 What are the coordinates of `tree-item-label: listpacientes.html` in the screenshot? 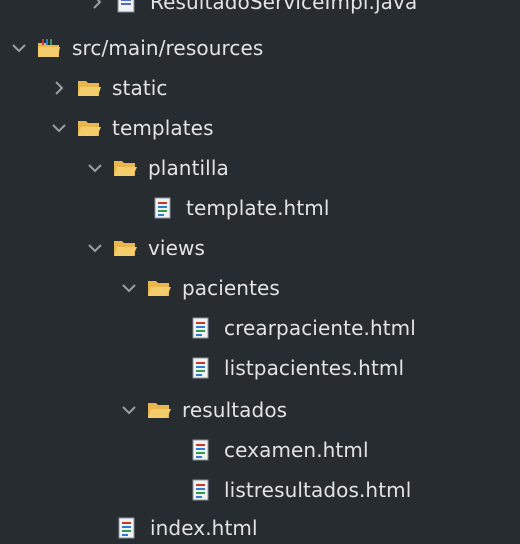 It's located at (314, 368).